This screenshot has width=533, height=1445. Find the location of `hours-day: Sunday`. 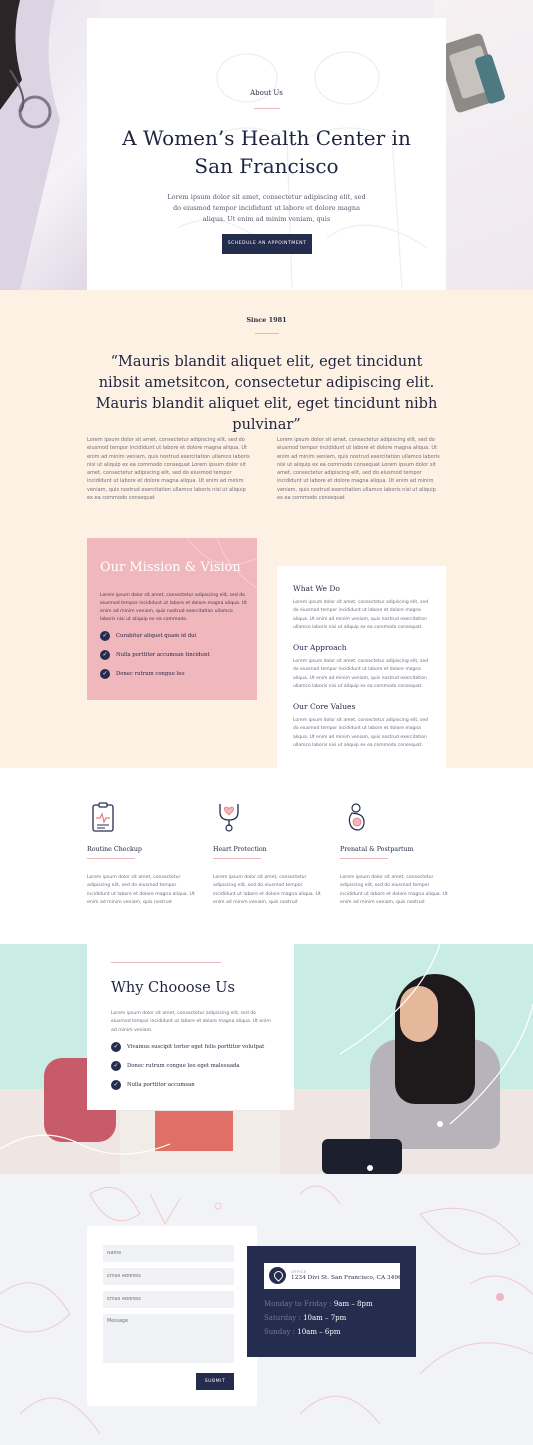

hours-day: Sunday is located at coordinates (277, 1332).